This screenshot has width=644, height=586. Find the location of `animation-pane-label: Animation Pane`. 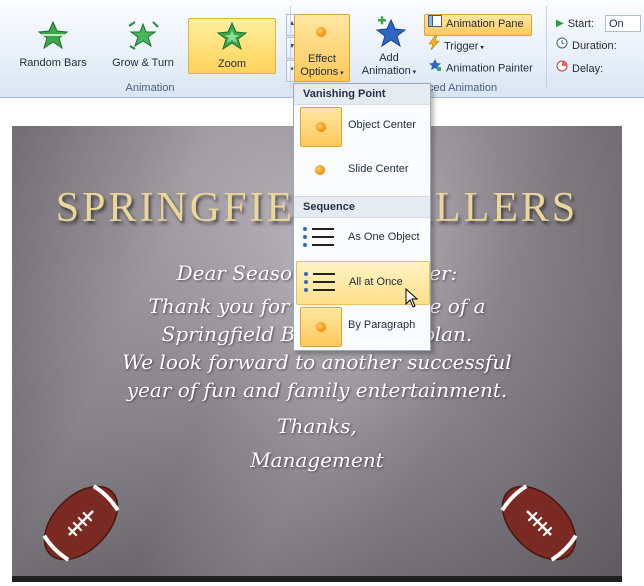

animation-pane-label: Animation Pane is located at coordinates (485, 24).